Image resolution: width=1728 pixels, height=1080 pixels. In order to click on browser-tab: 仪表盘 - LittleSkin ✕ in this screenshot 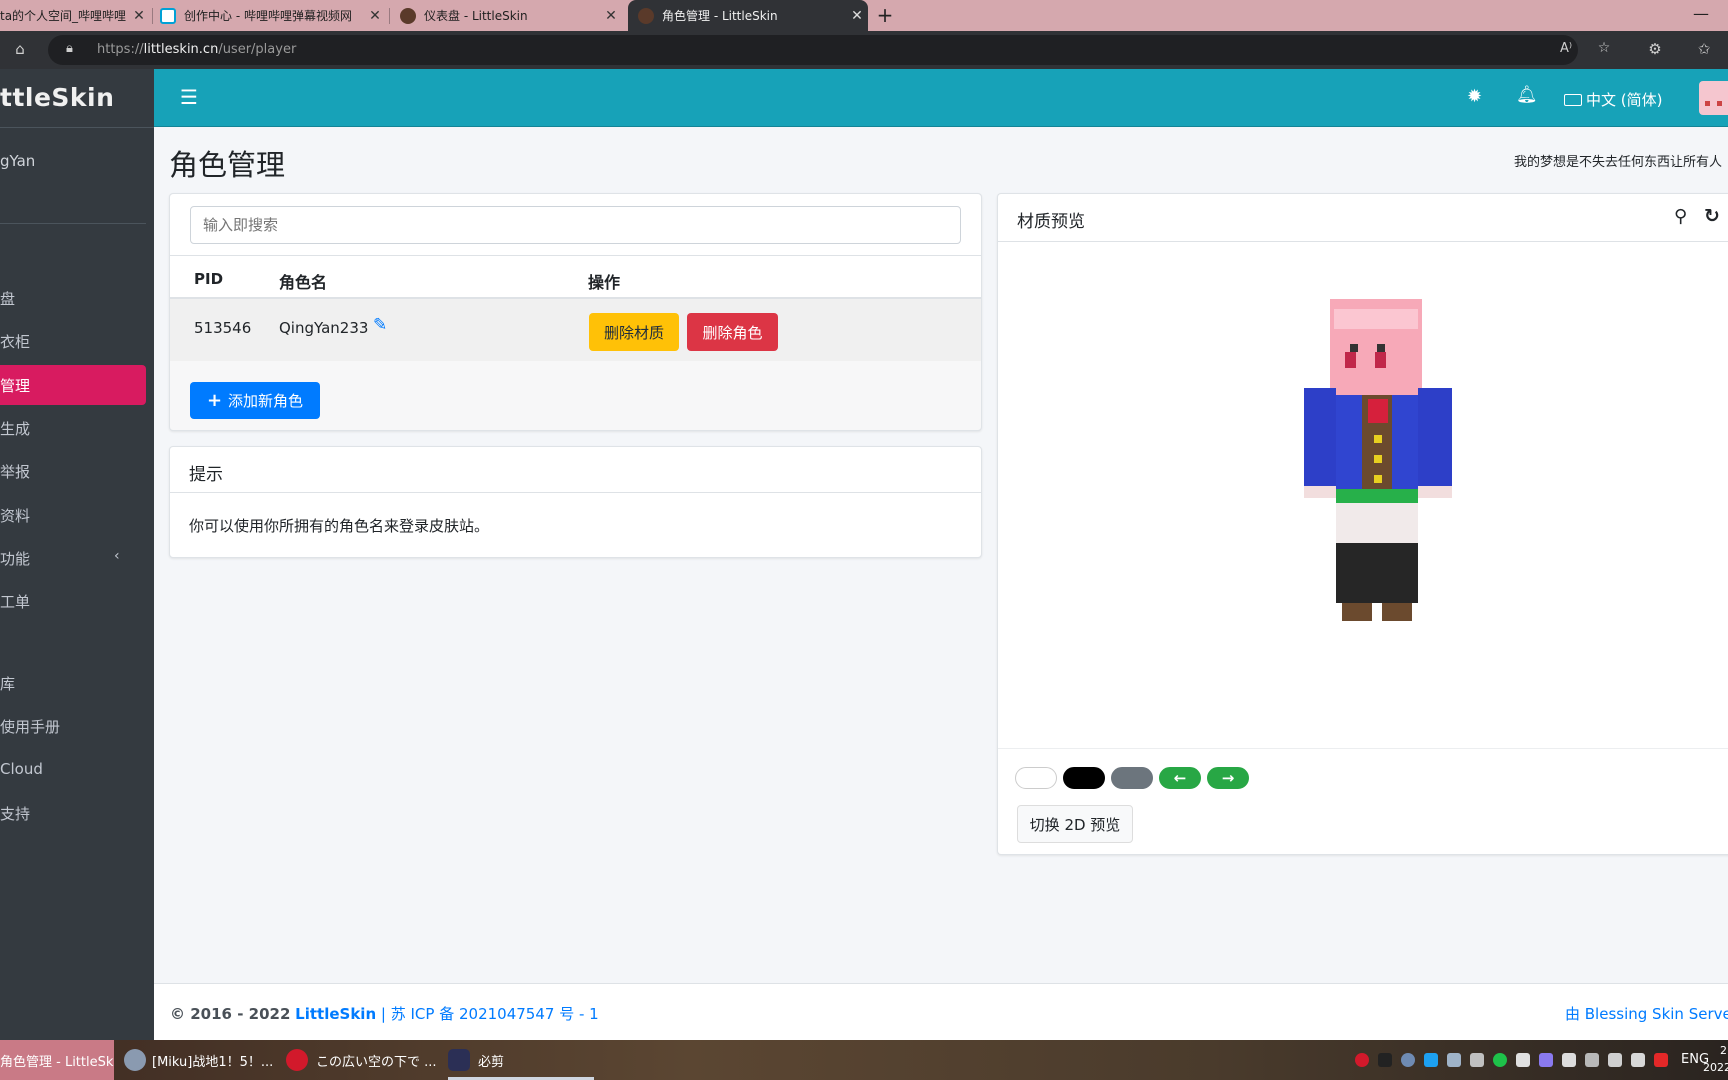, I will do `click(511, 15)`.